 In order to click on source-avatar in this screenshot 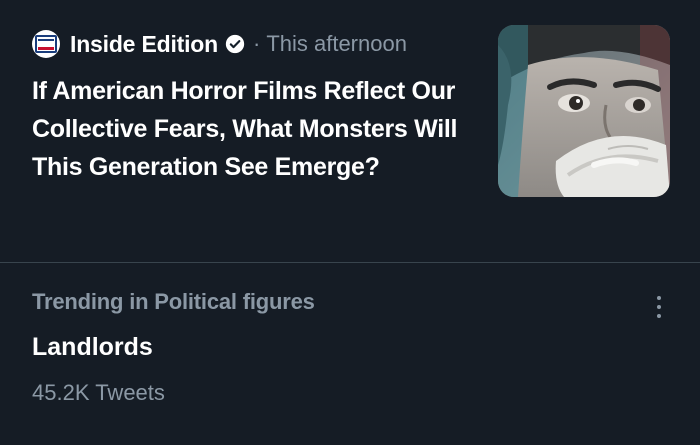, I will do `click(46, 44)`.